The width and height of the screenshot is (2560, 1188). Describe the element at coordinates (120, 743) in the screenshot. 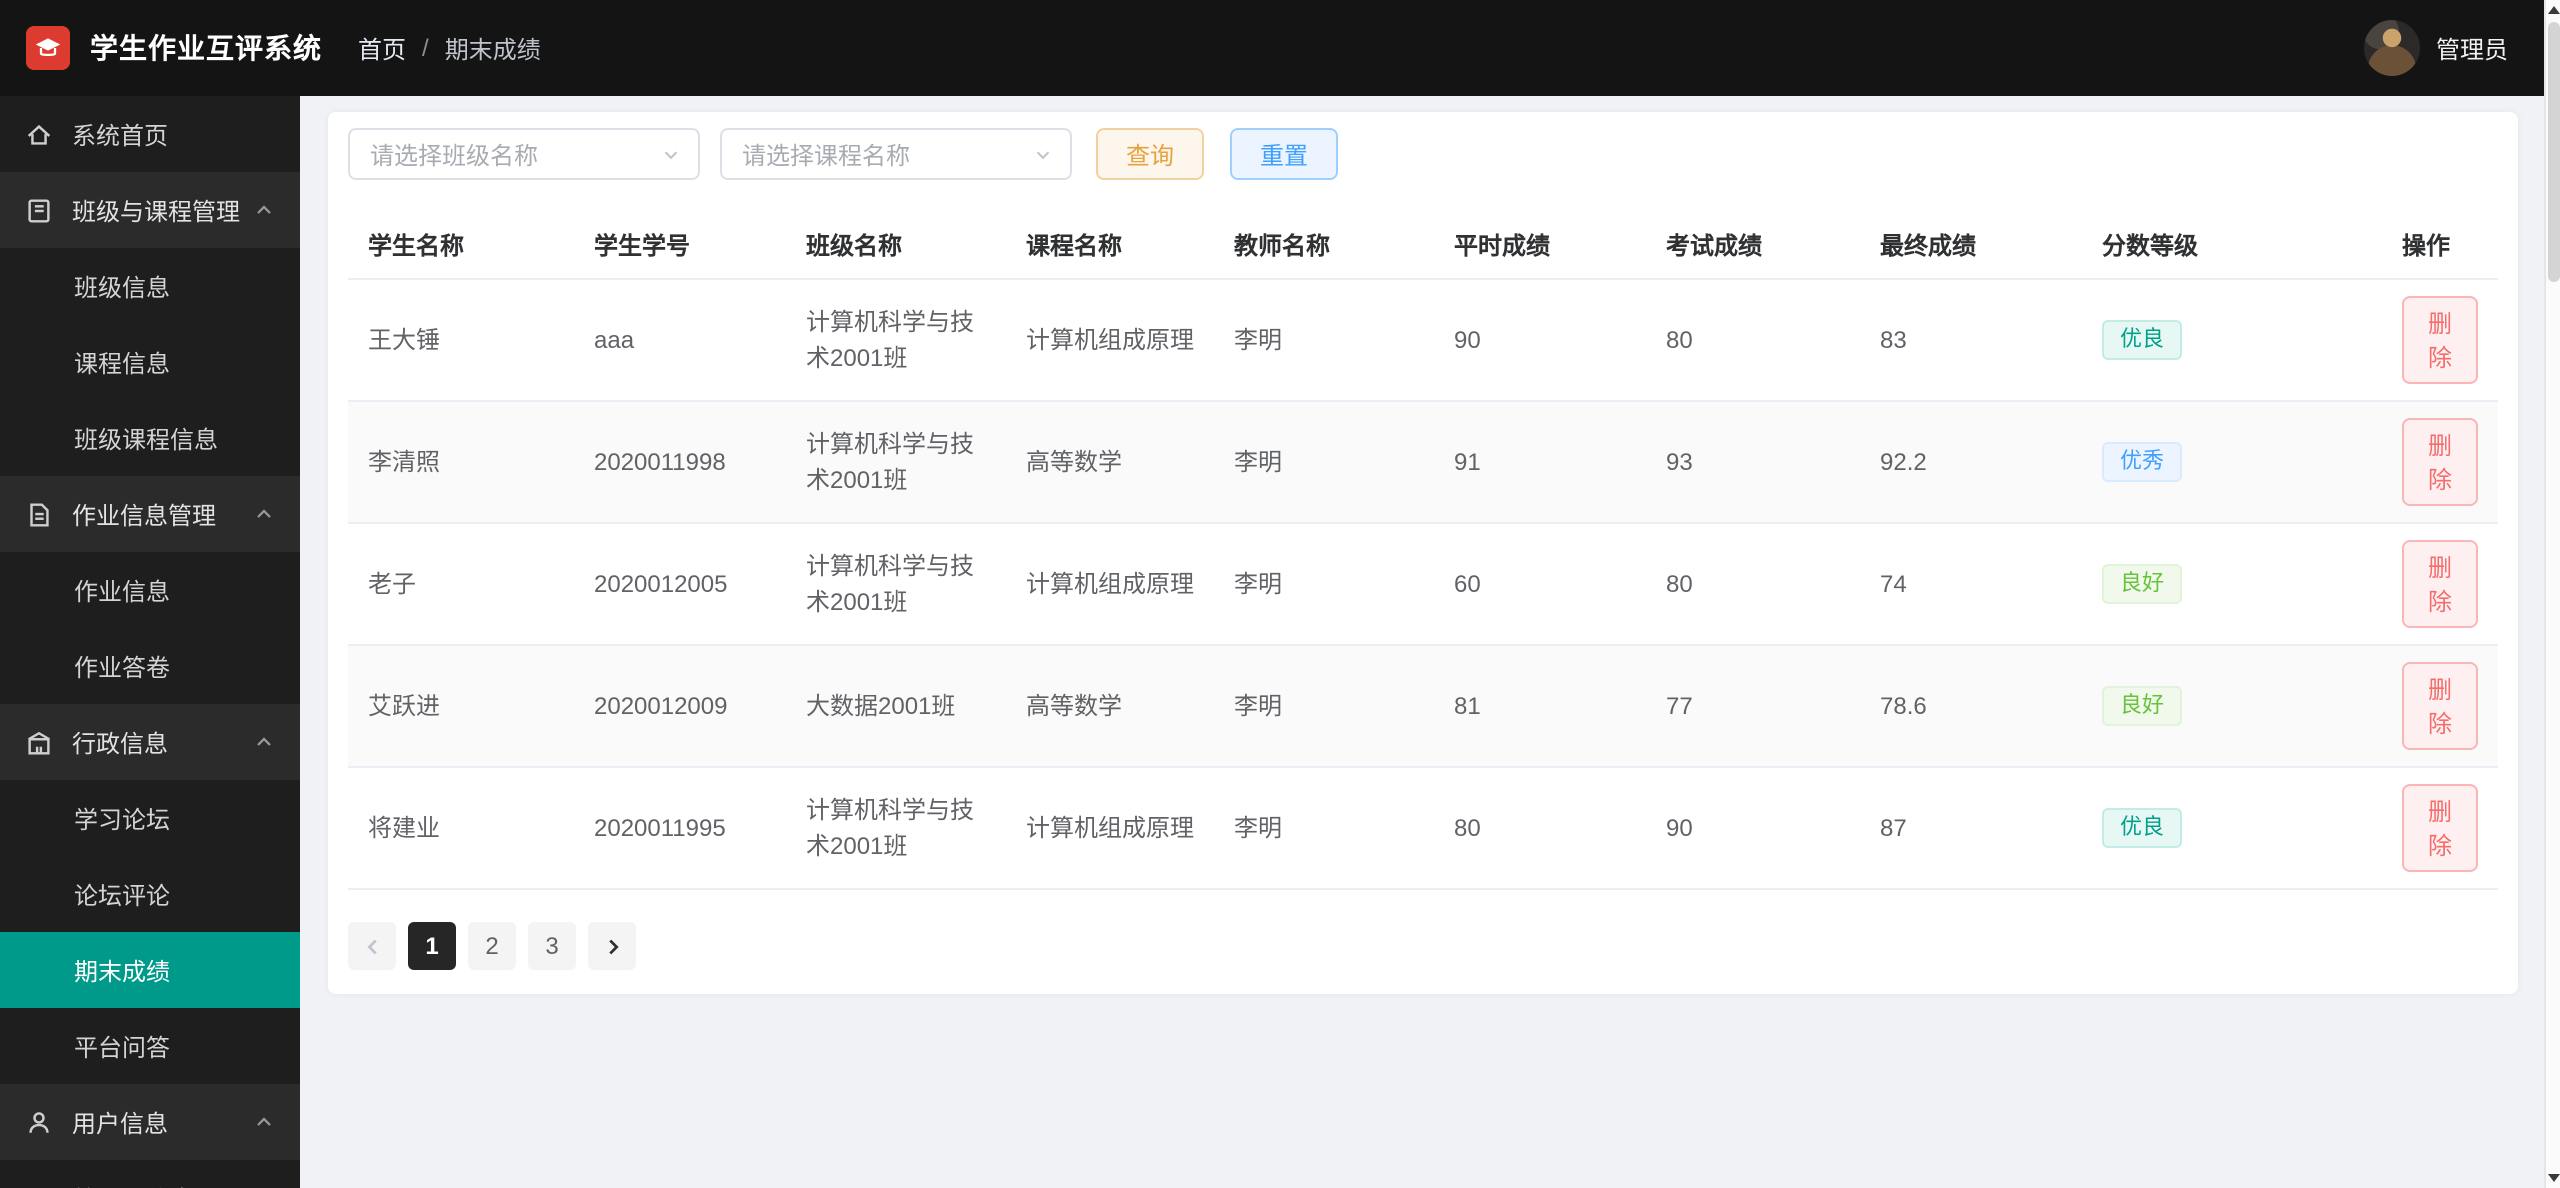

I see `sidebar-group-label: 行政信息` at that location.